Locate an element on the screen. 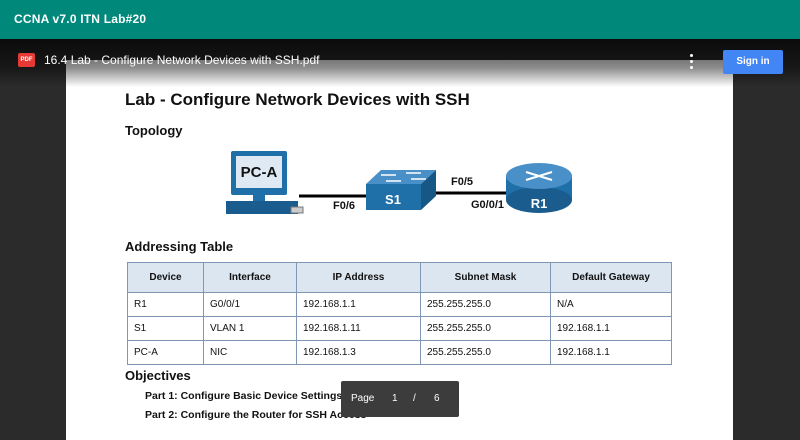  sign-in-button: Sign in is located at coordinates (753, 62).